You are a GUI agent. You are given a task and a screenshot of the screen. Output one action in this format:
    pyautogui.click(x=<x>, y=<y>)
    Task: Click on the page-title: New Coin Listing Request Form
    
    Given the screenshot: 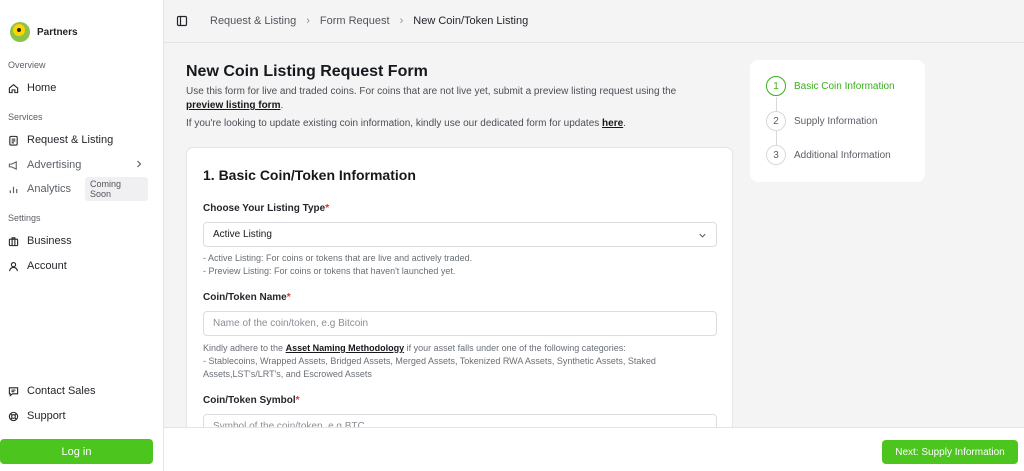 What is the action you would take?
    pyautogui.click(x=307, y=71)
    